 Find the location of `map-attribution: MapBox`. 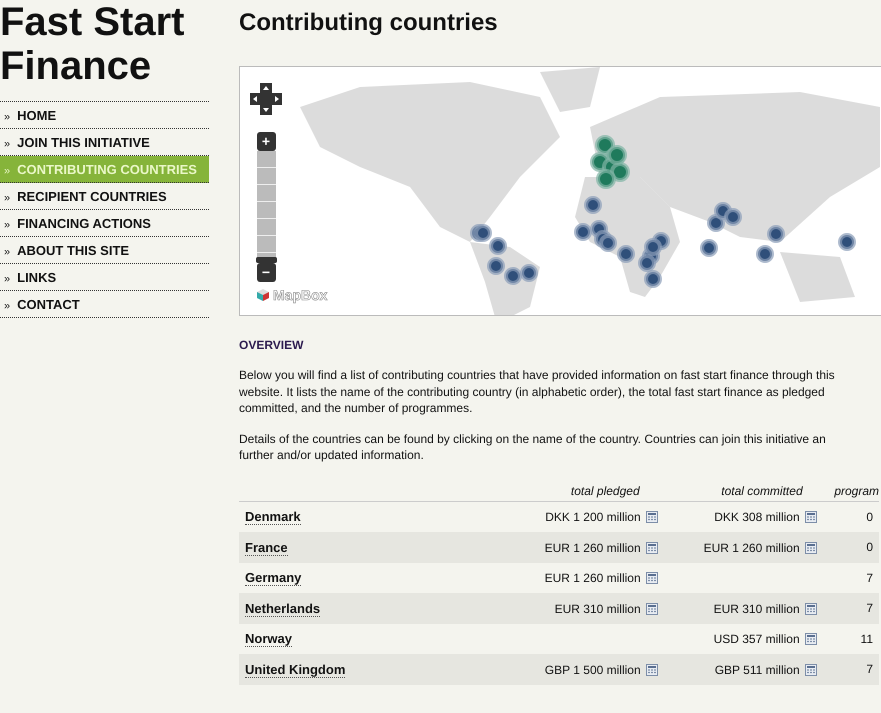

map-attribution: MapBox is located at coordinates (300, 295).